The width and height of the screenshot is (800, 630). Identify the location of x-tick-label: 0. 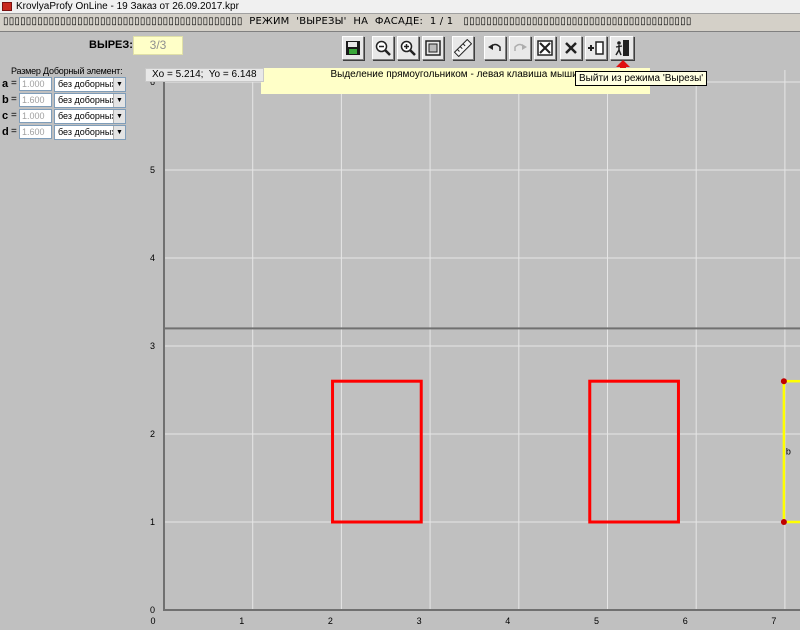
(152, 621).